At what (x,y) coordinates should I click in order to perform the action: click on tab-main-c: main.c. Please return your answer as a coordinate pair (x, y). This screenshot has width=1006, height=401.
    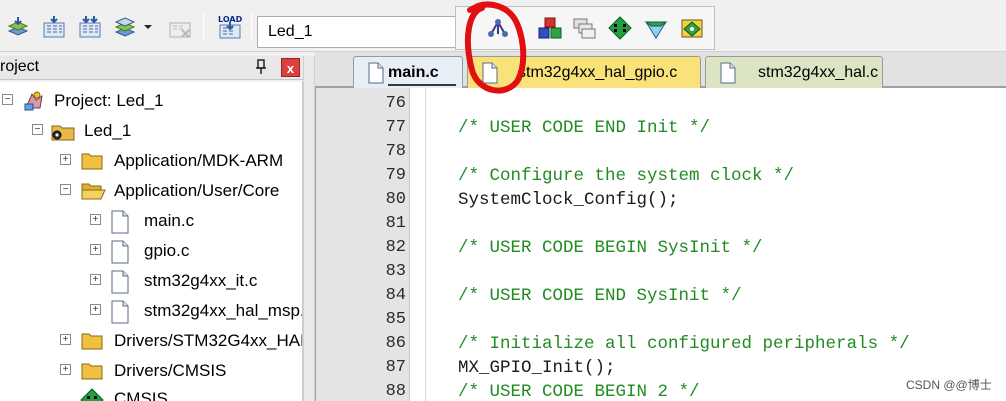
    Looking at the image, I should click on (408, 72).